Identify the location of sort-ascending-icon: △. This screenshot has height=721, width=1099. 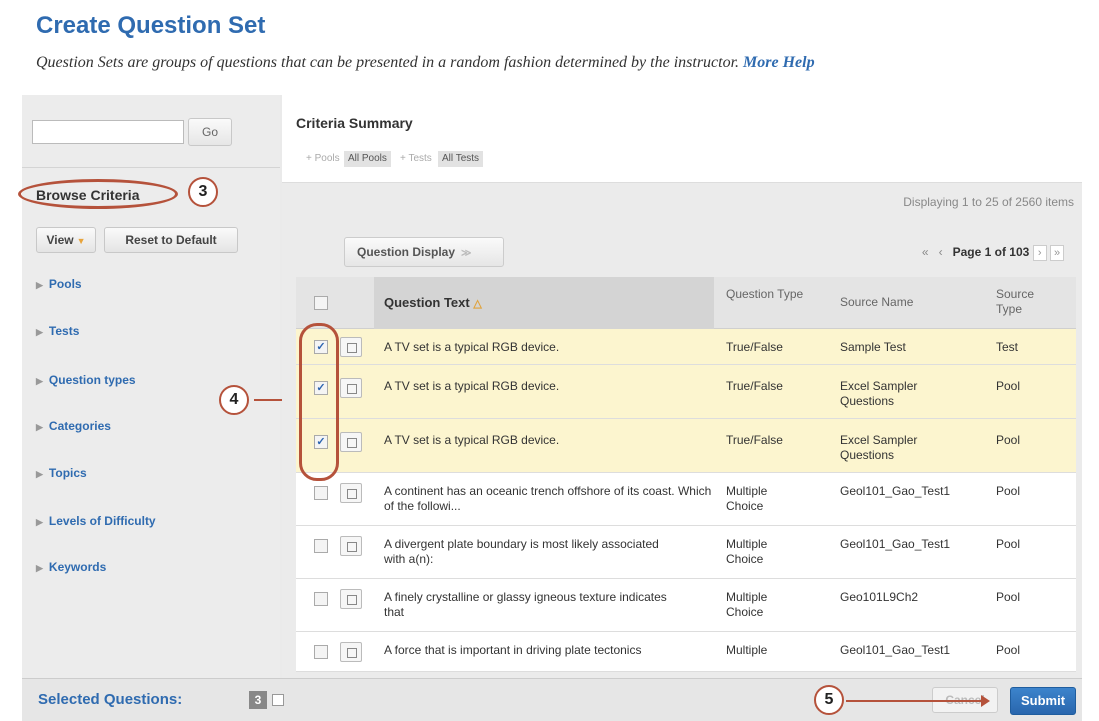
(477, 304).